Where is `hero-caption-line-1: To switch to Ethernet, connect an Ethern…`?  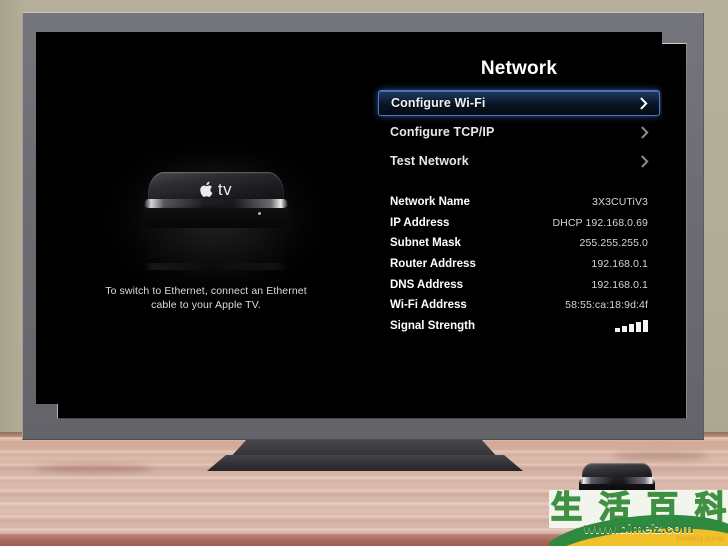 hero-caption-line-1: To switch to Ethernet, connect an Ethern… is located at coordinates (206, 291).